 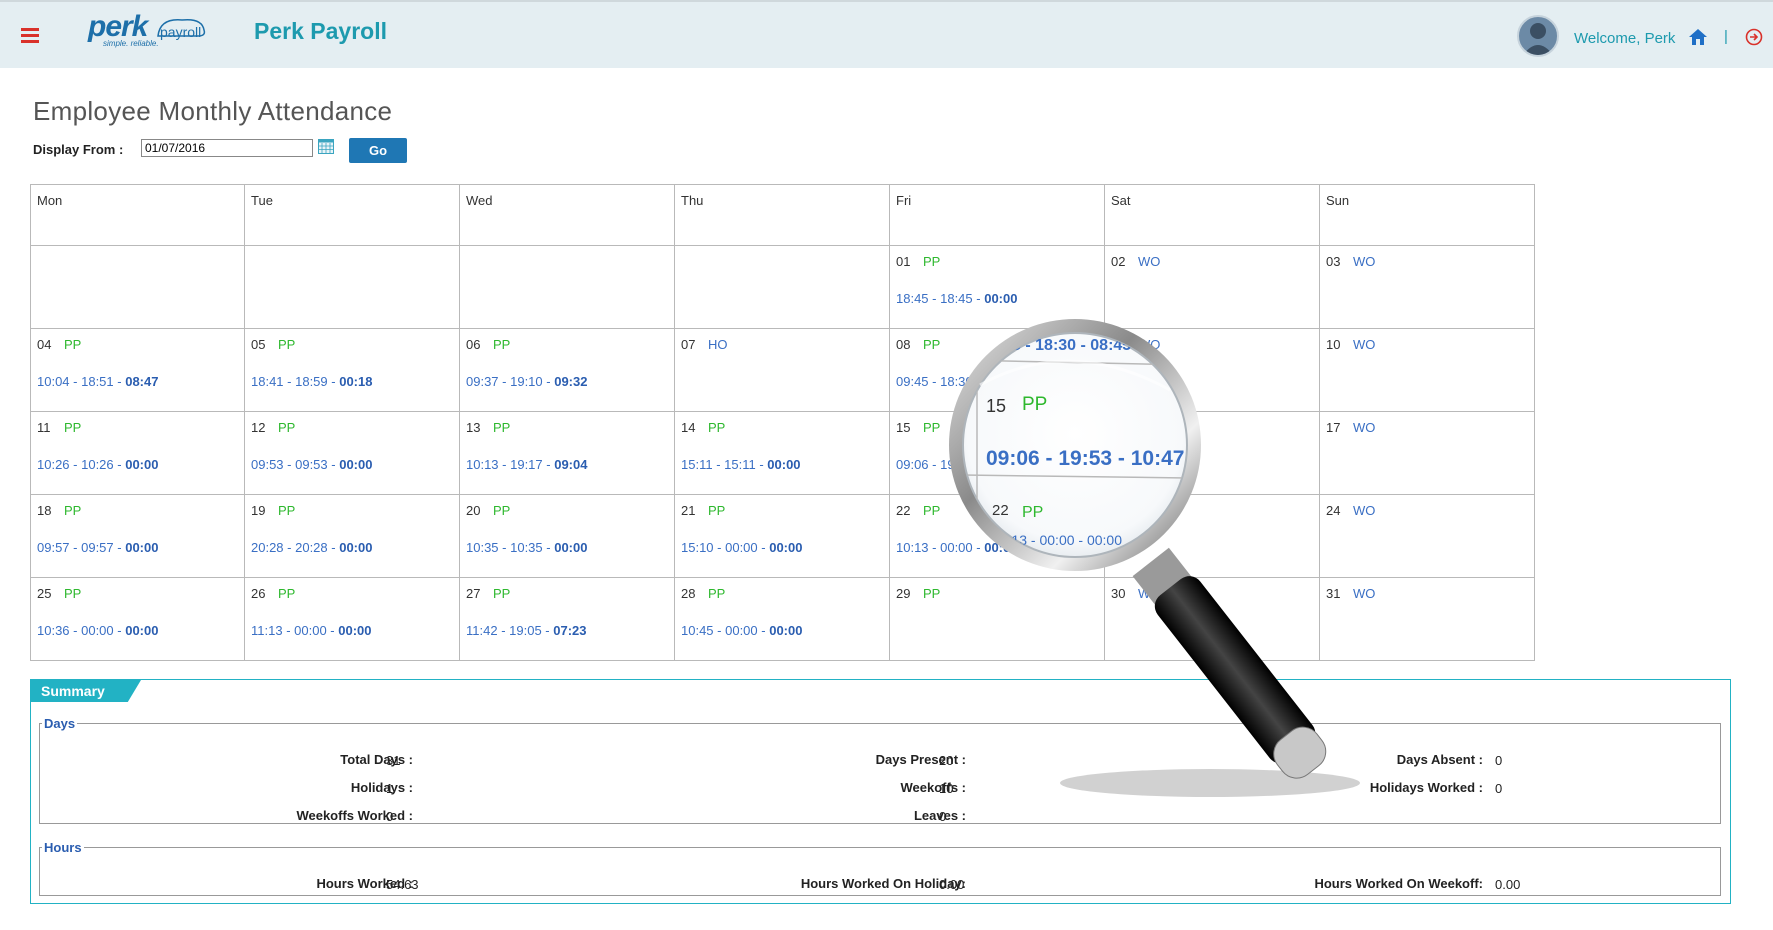 What do you see at coordinates (567, 370) in the screenshot?
I see `calendar-day-cell: 06 PP 09:37 - 19:10 - 09:32` at bounding box center [567, 370].